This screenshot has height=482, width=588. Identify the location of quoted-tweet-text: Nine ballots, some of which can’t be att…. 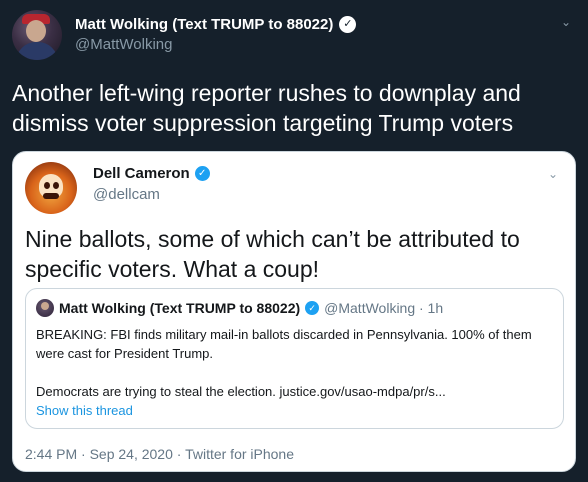
(272, 254).